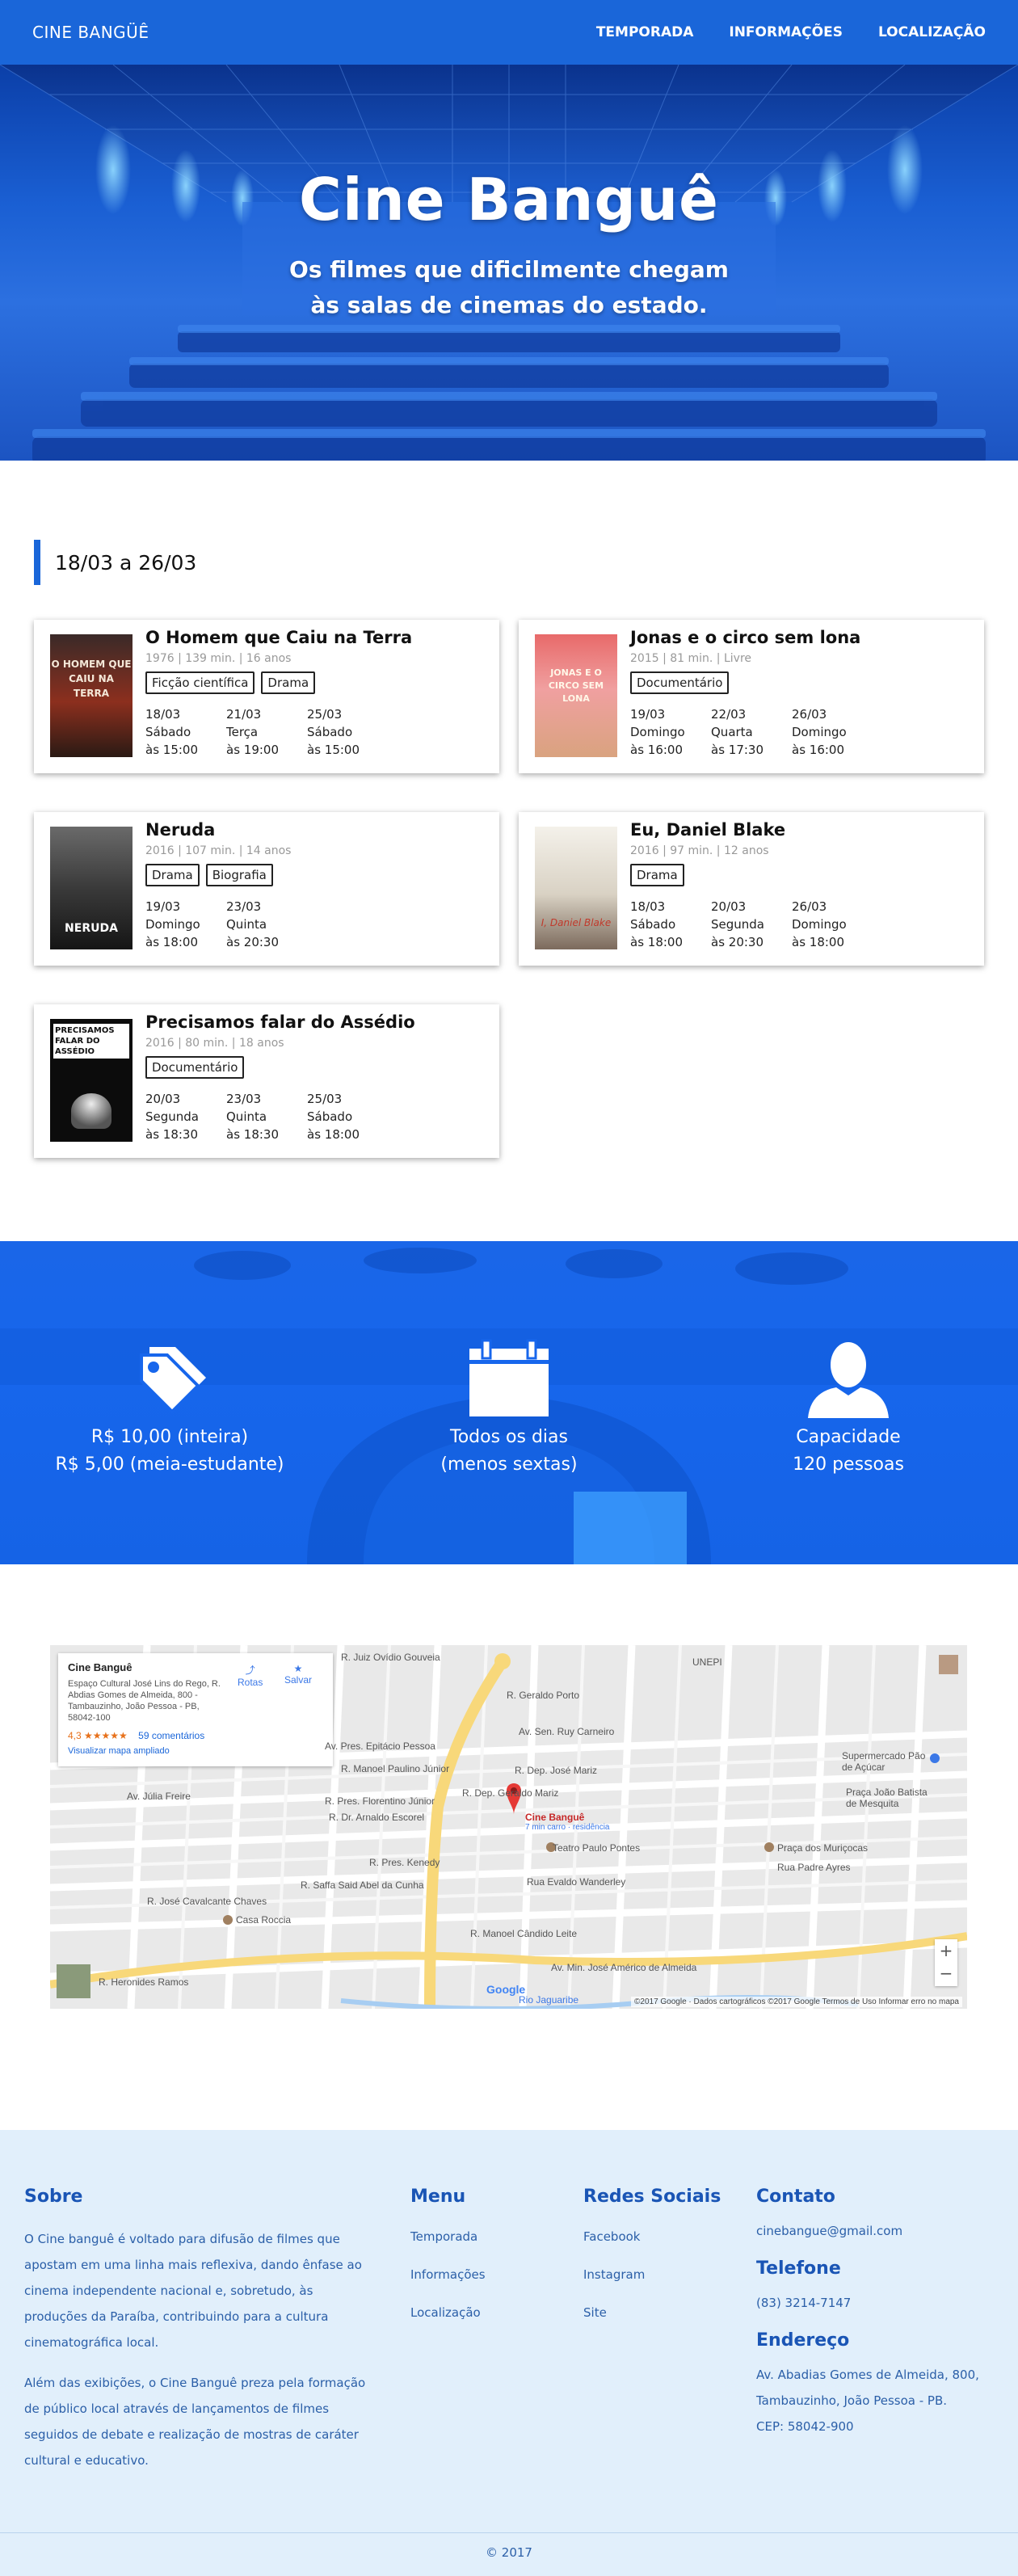  Describe the element at coordinates (798, 2268) in the screenshot. I see `phone-heading: Telefone` at that location.